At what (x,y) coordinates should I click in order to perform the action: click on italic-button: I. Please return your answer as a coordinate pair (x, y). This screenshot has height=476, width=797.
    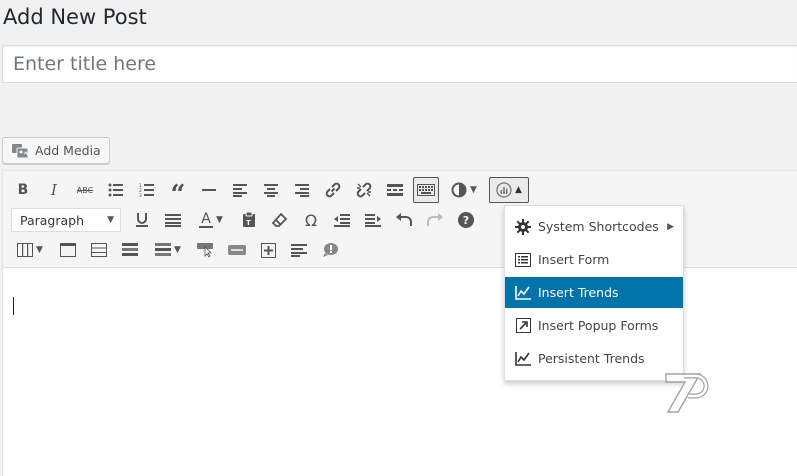
    Looking at the image, I should click on (54, 190).